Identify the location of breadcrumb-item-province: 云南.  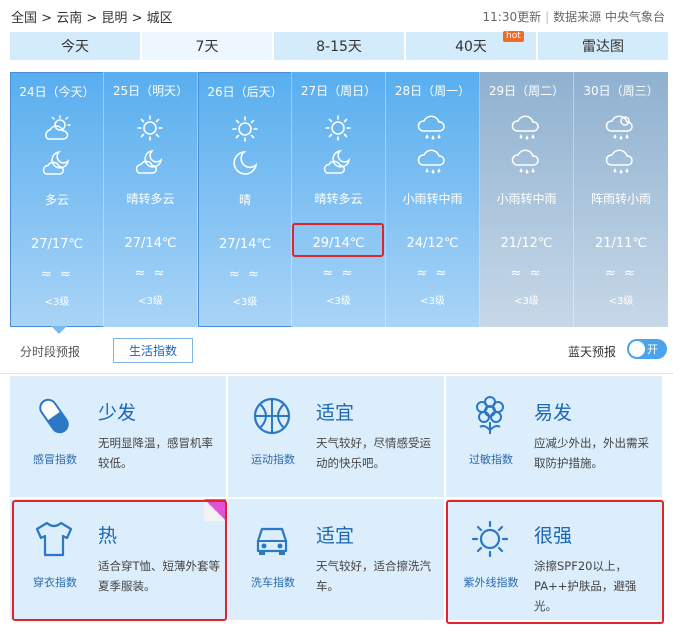
(69, 18).